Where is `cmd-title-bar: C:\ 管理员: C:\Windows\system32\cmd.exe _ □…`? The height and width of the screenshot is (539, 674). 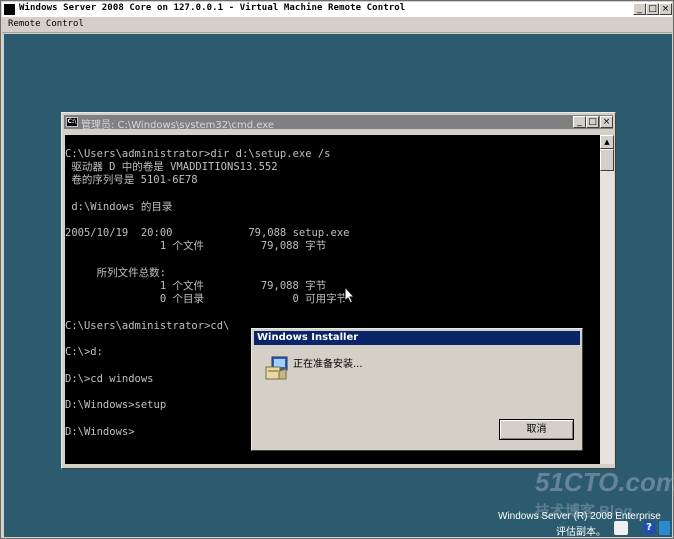
cmd-title-bar: C:\ 管理员: C:\Windows\system32\cmd.exe _ □… is located at coordinates (338, 123).